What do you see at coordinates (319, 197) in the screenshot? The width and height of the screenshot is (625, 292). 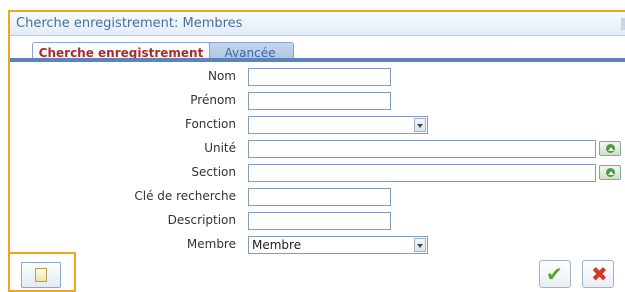 I see `cle-input` at bounding box center [319, 197].